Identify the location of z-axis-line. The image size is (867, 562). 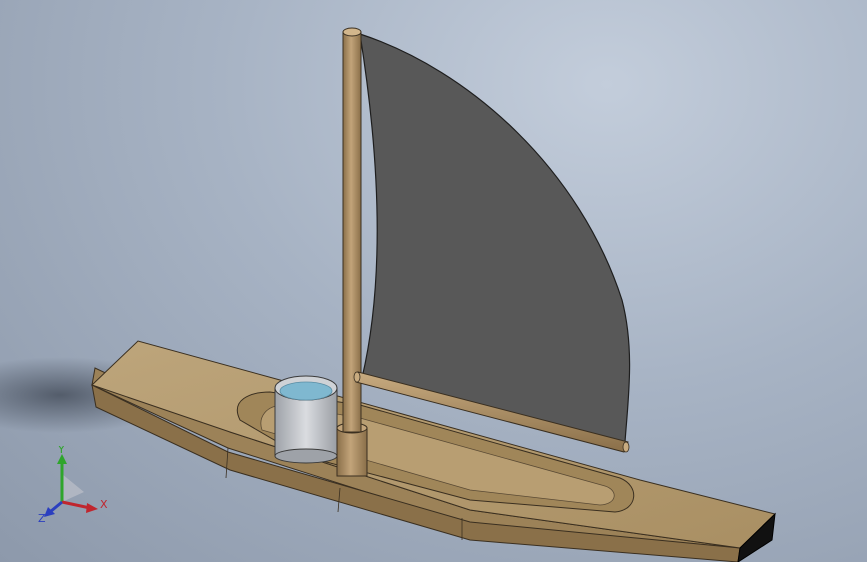
(56, 507).